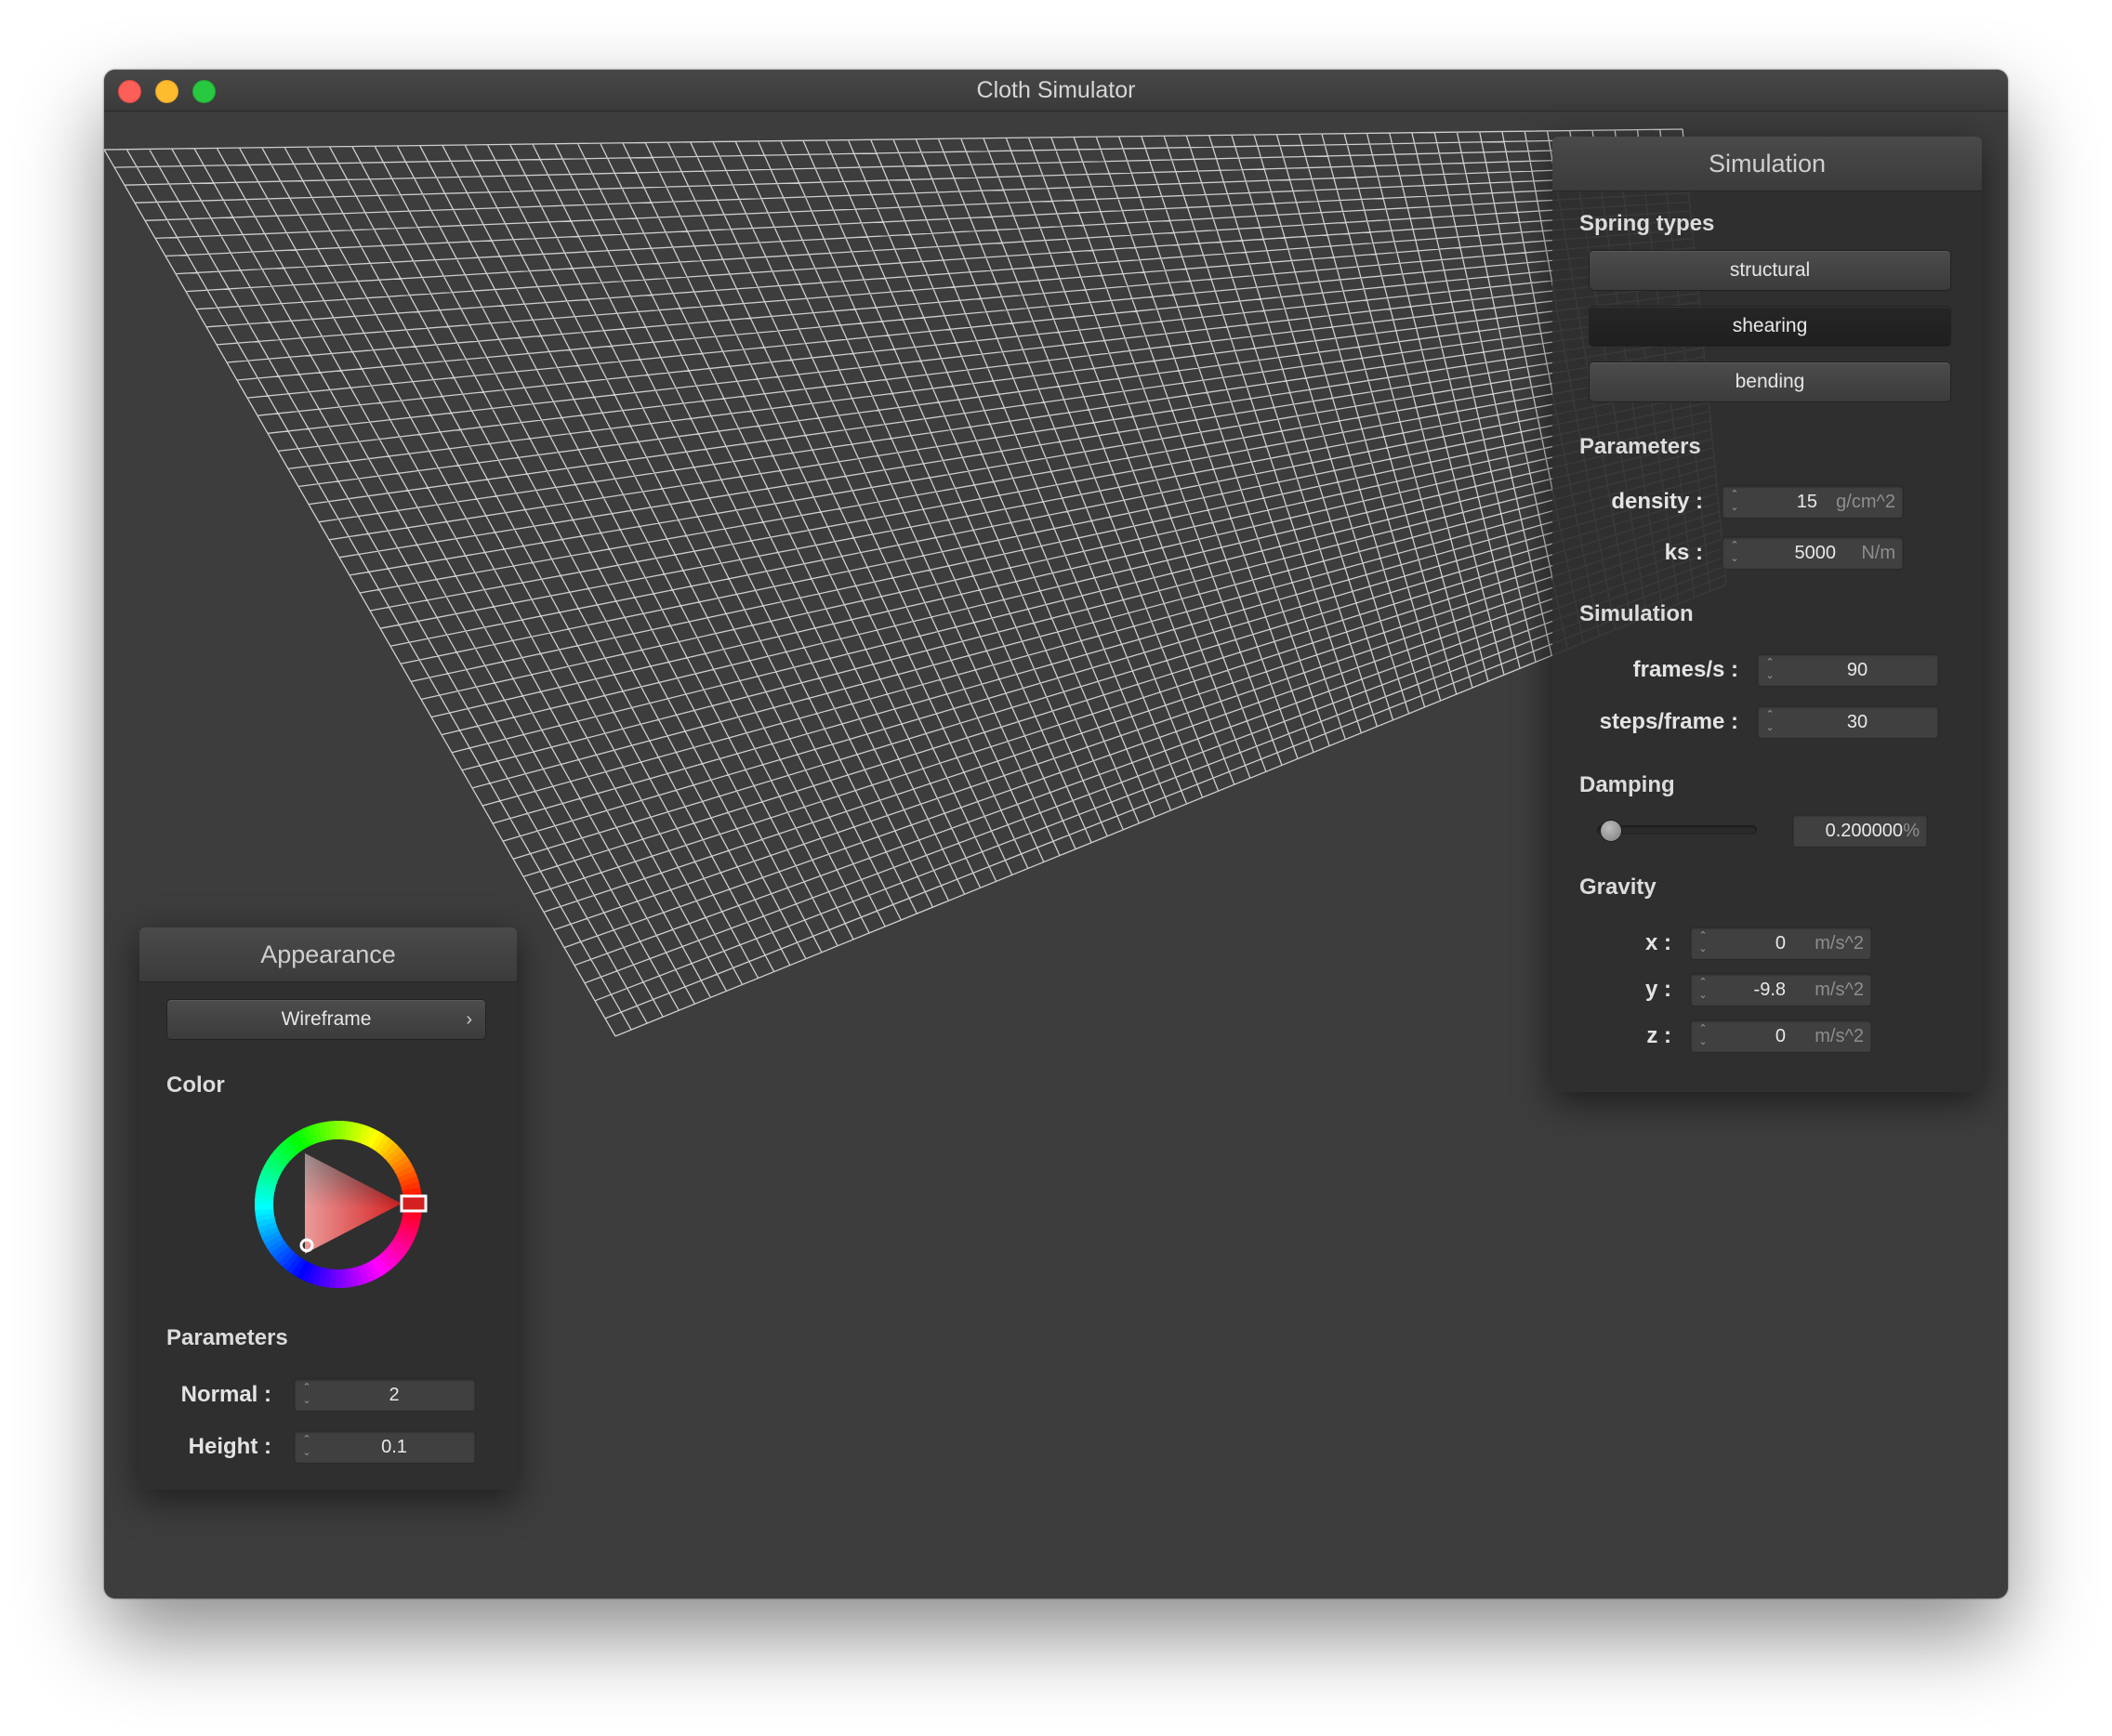  What do you see at coordinates (195, 1085) in the screenshot?
I see `color-heading: Color` at bounding box center [195, 1085].